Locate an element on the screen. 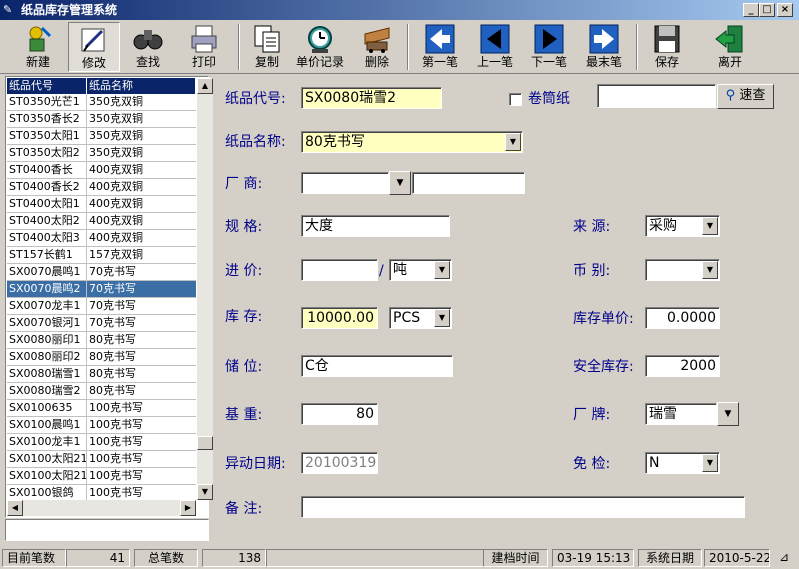 The height and width of the screenshot is (569, 799). list-item: SX0070晨鸣2 70克书写 is located at coordinates (101, 289).